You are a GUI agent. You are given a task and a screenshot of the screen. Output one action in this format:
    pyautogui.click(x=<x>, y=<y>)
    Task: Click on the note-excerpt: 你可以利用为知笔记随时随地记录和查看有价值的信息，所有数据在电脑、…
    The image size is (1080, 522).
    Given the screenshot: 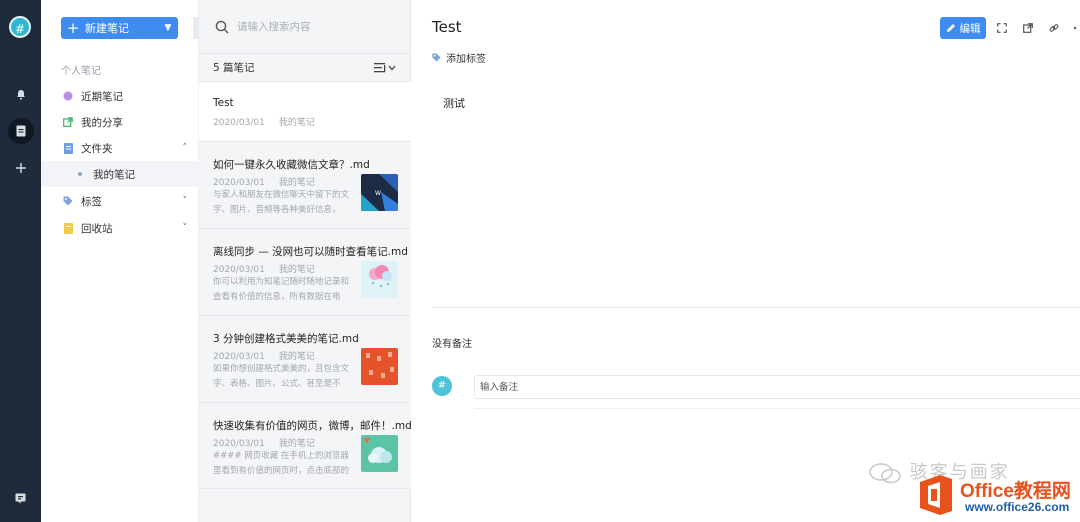 What is the action you would take?
    pyautogui.click(x=281, y=289)
    